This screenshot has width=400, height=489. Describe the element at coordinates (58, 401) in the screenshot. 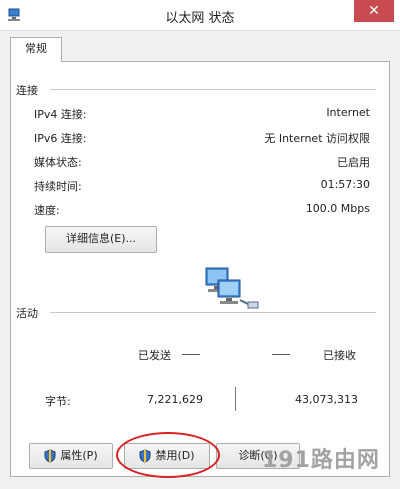

I see `bytes-label: 字节:` at that location.